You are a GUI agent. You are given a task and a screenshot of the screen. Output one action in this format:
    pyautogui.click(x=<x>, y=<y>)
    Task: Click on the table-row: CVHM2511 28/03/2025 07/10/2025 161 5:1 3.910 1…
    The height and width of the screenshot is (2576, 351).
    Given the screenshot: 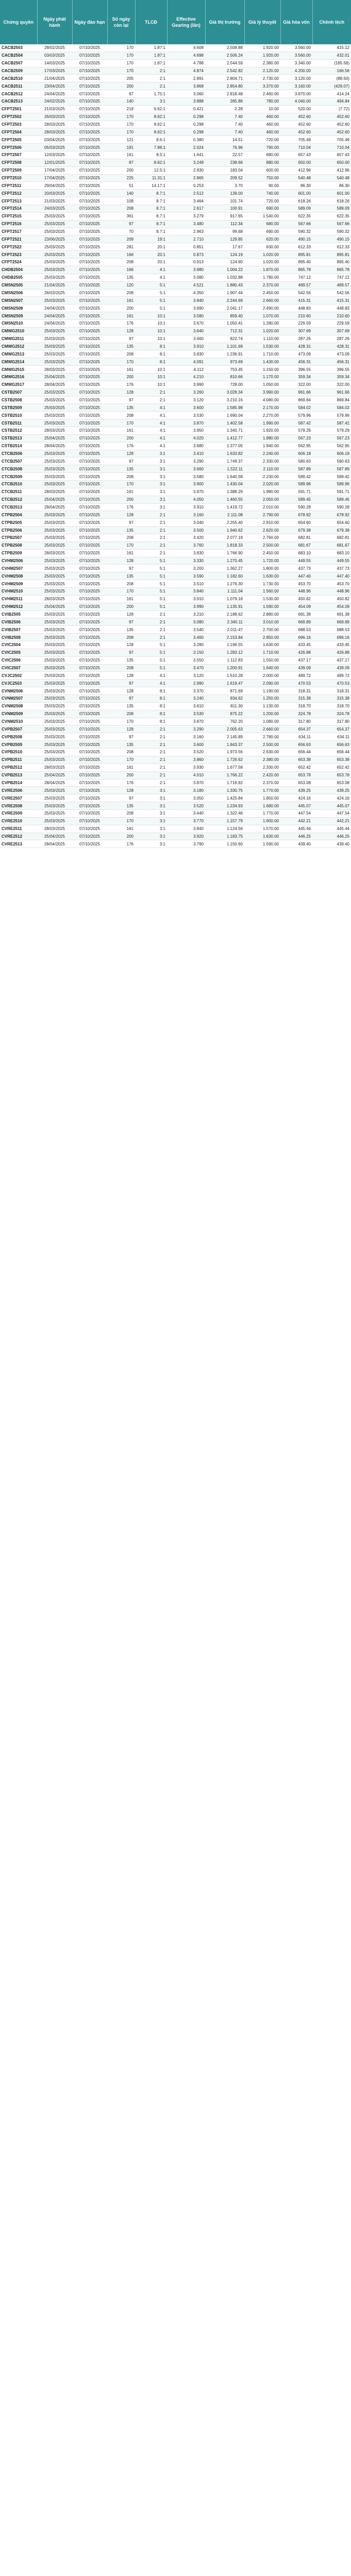 What is the action you would take?
    pyautogui.click(x=175, y=599)
    